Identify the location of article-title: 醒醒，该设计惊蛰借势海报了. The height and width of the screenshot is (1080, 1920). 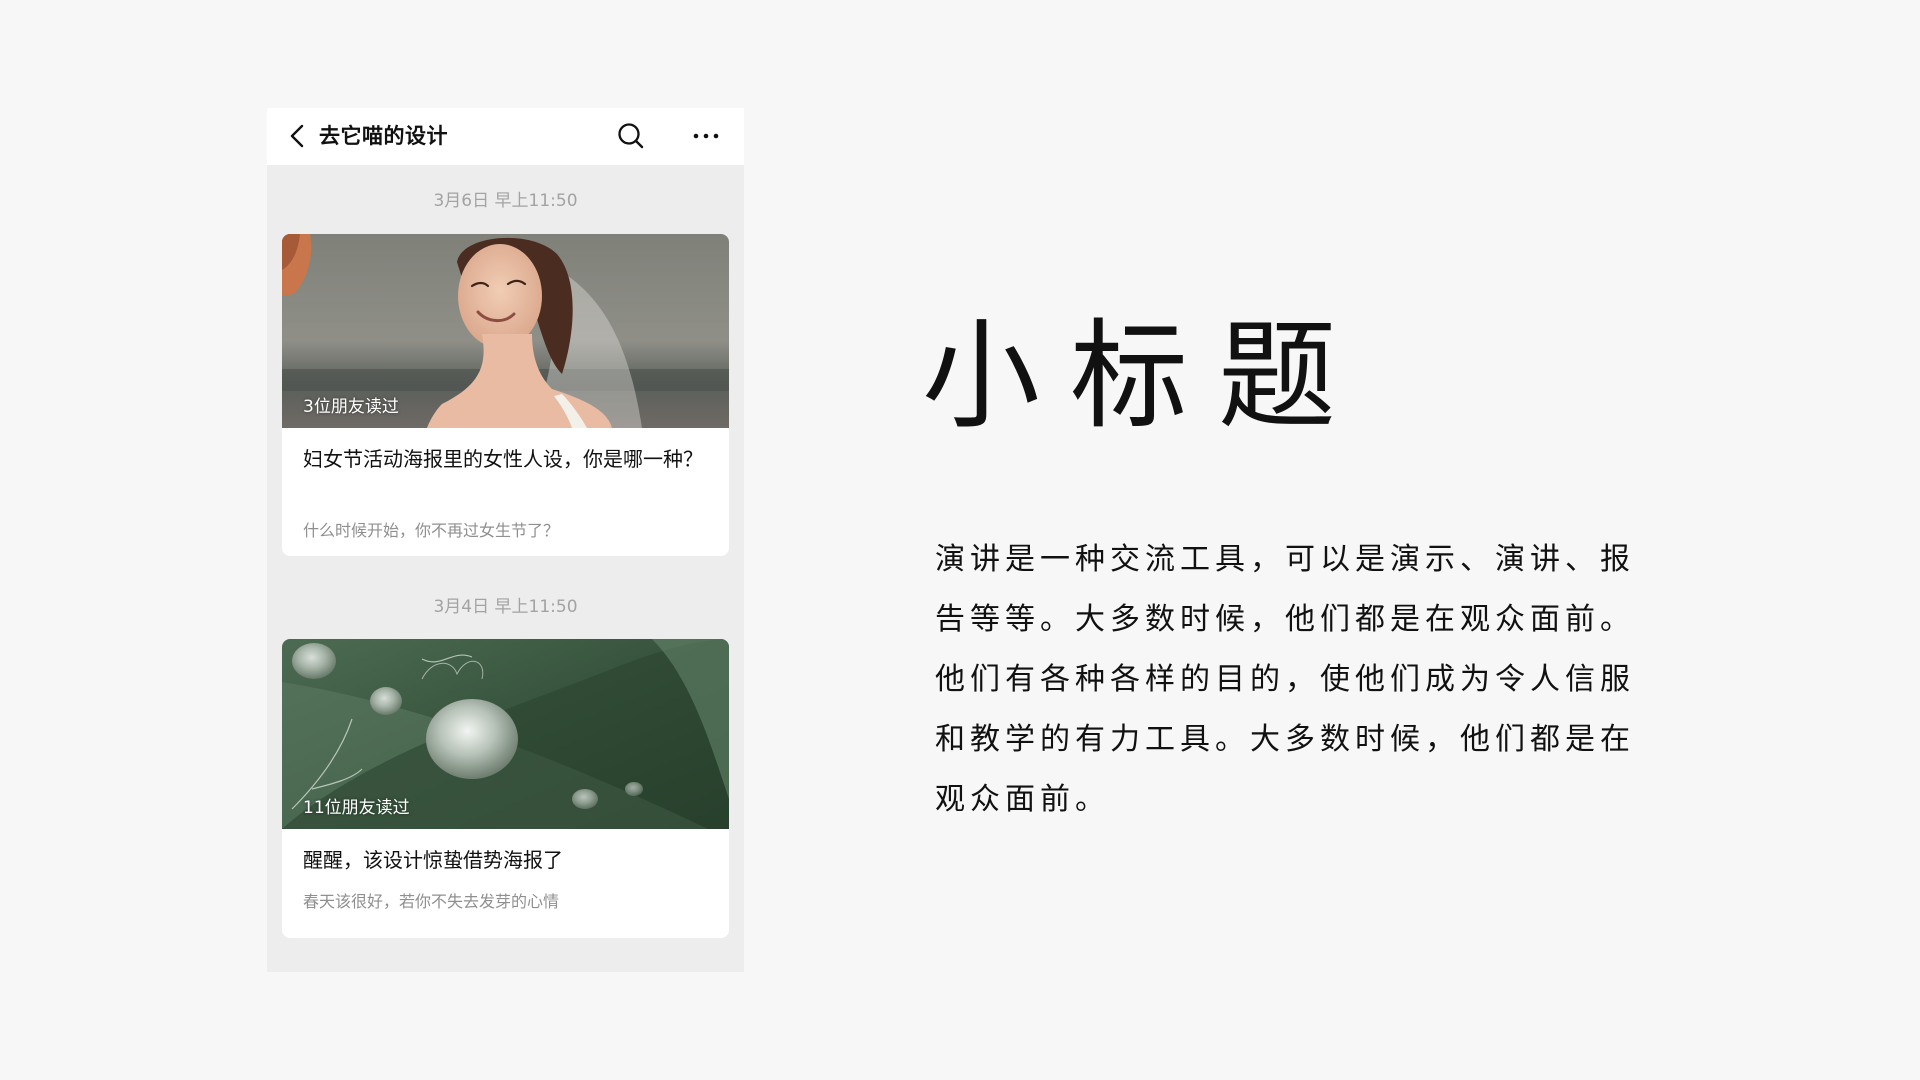
(508, 860).